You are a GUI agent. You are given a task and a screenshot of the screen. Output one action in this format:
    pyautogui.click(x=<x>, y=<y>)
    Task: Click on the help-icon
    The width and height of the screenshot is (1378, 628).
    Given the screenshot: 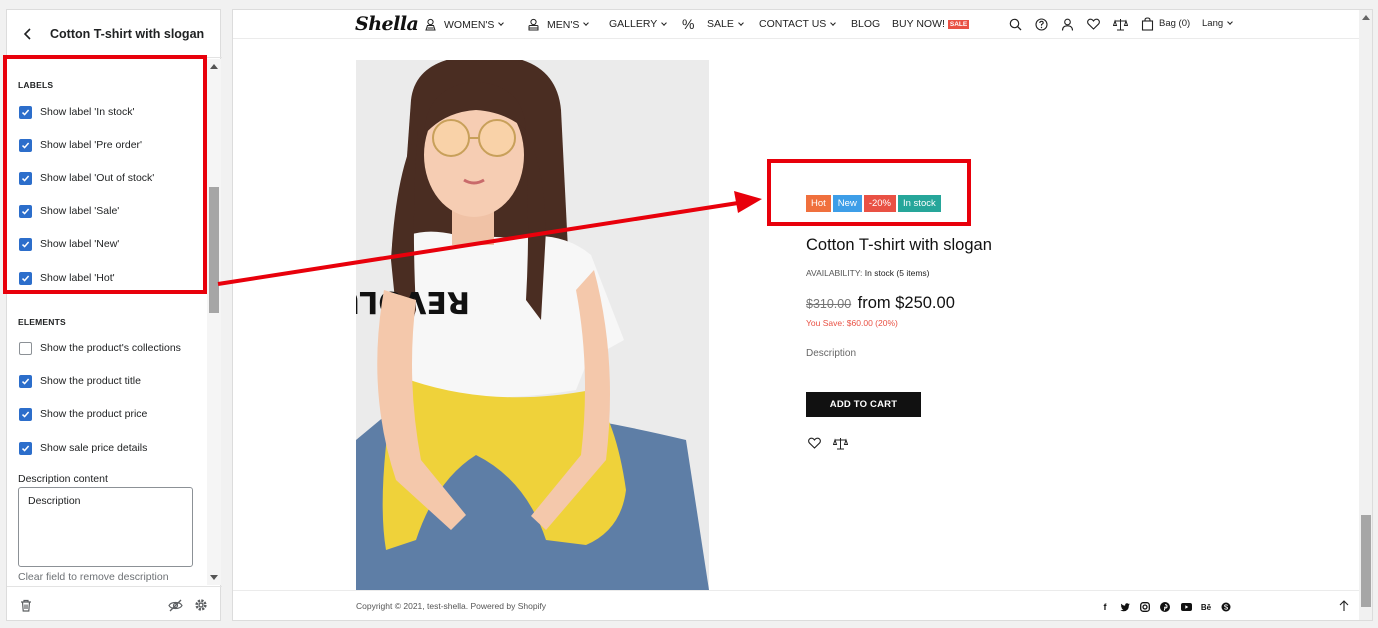 What is the action you would take?
    pyautogui.click(x=1041, y=24)
    